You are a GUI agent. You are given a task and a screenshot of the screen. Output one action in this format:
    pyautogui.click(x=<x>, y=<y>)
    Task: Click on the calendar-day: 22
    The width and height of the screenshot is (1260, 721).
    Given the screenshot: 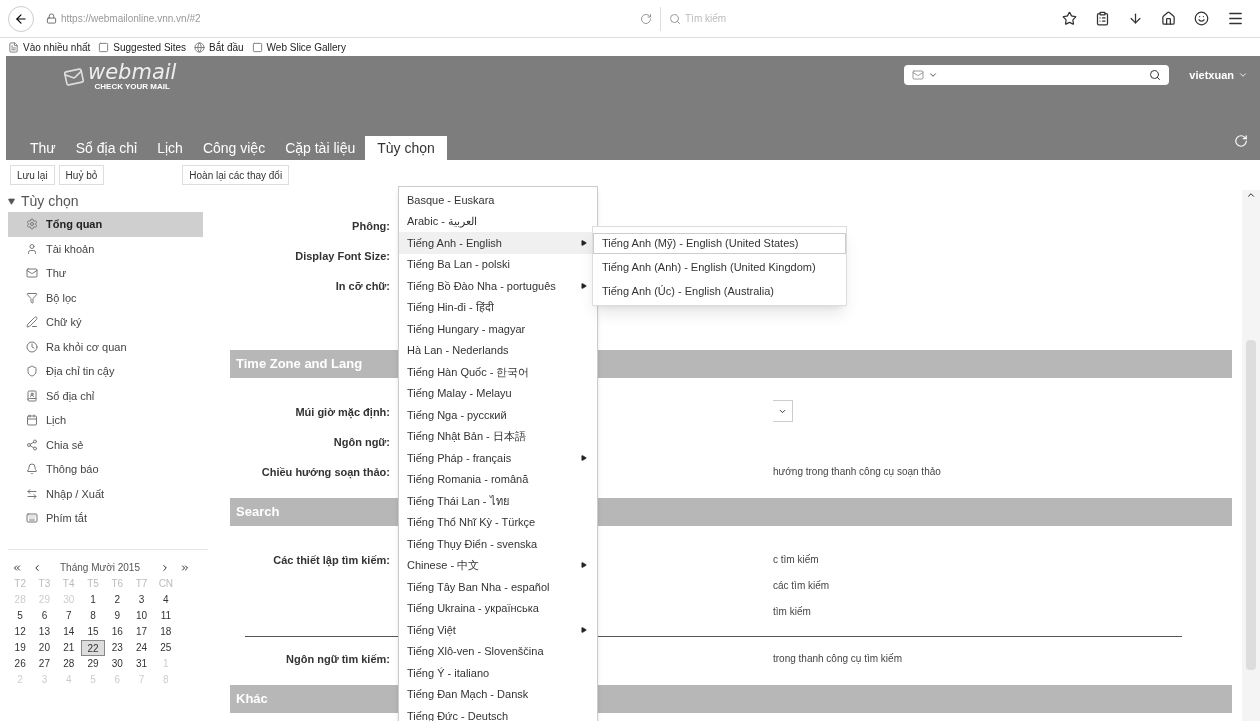 What is the action you would take?
    pyautogui.click(x=93, y=647)
    